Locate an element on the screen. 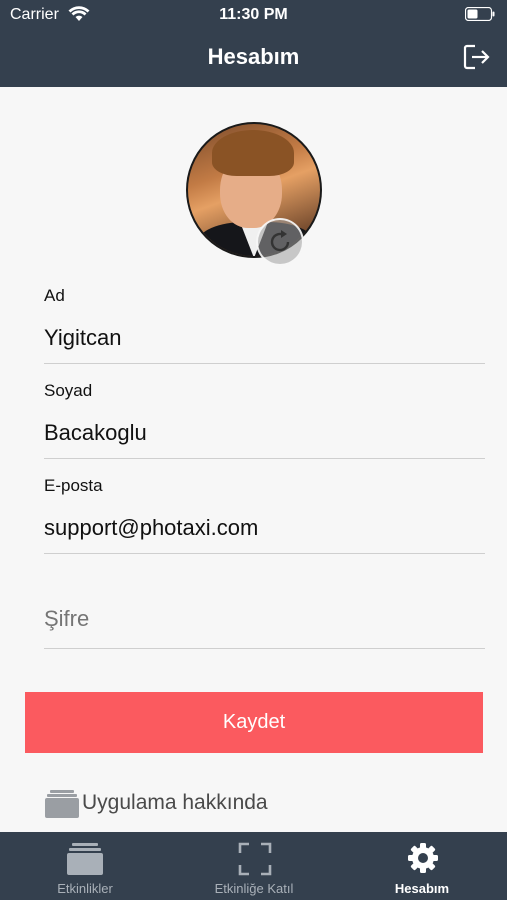 This screenshot has height=900, width=507. last-name-field is located at coordinates (264, 433).